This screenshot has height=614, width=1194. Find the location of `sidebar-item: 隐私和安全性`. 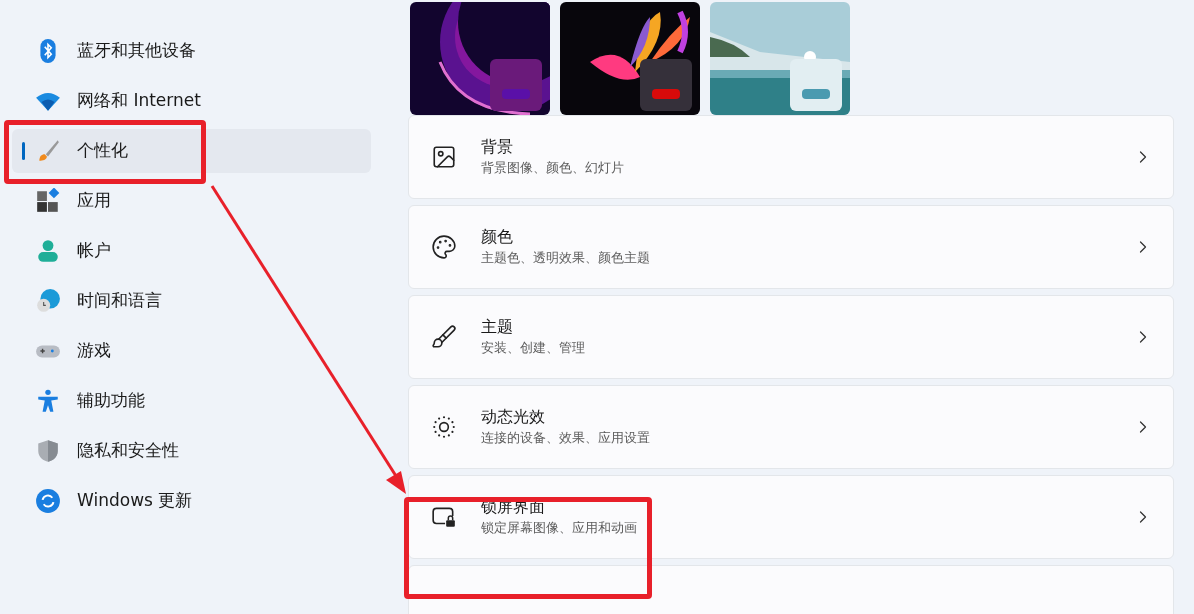

sidebar-item: 隐私和安全性 is located at coordinates (191, 451).